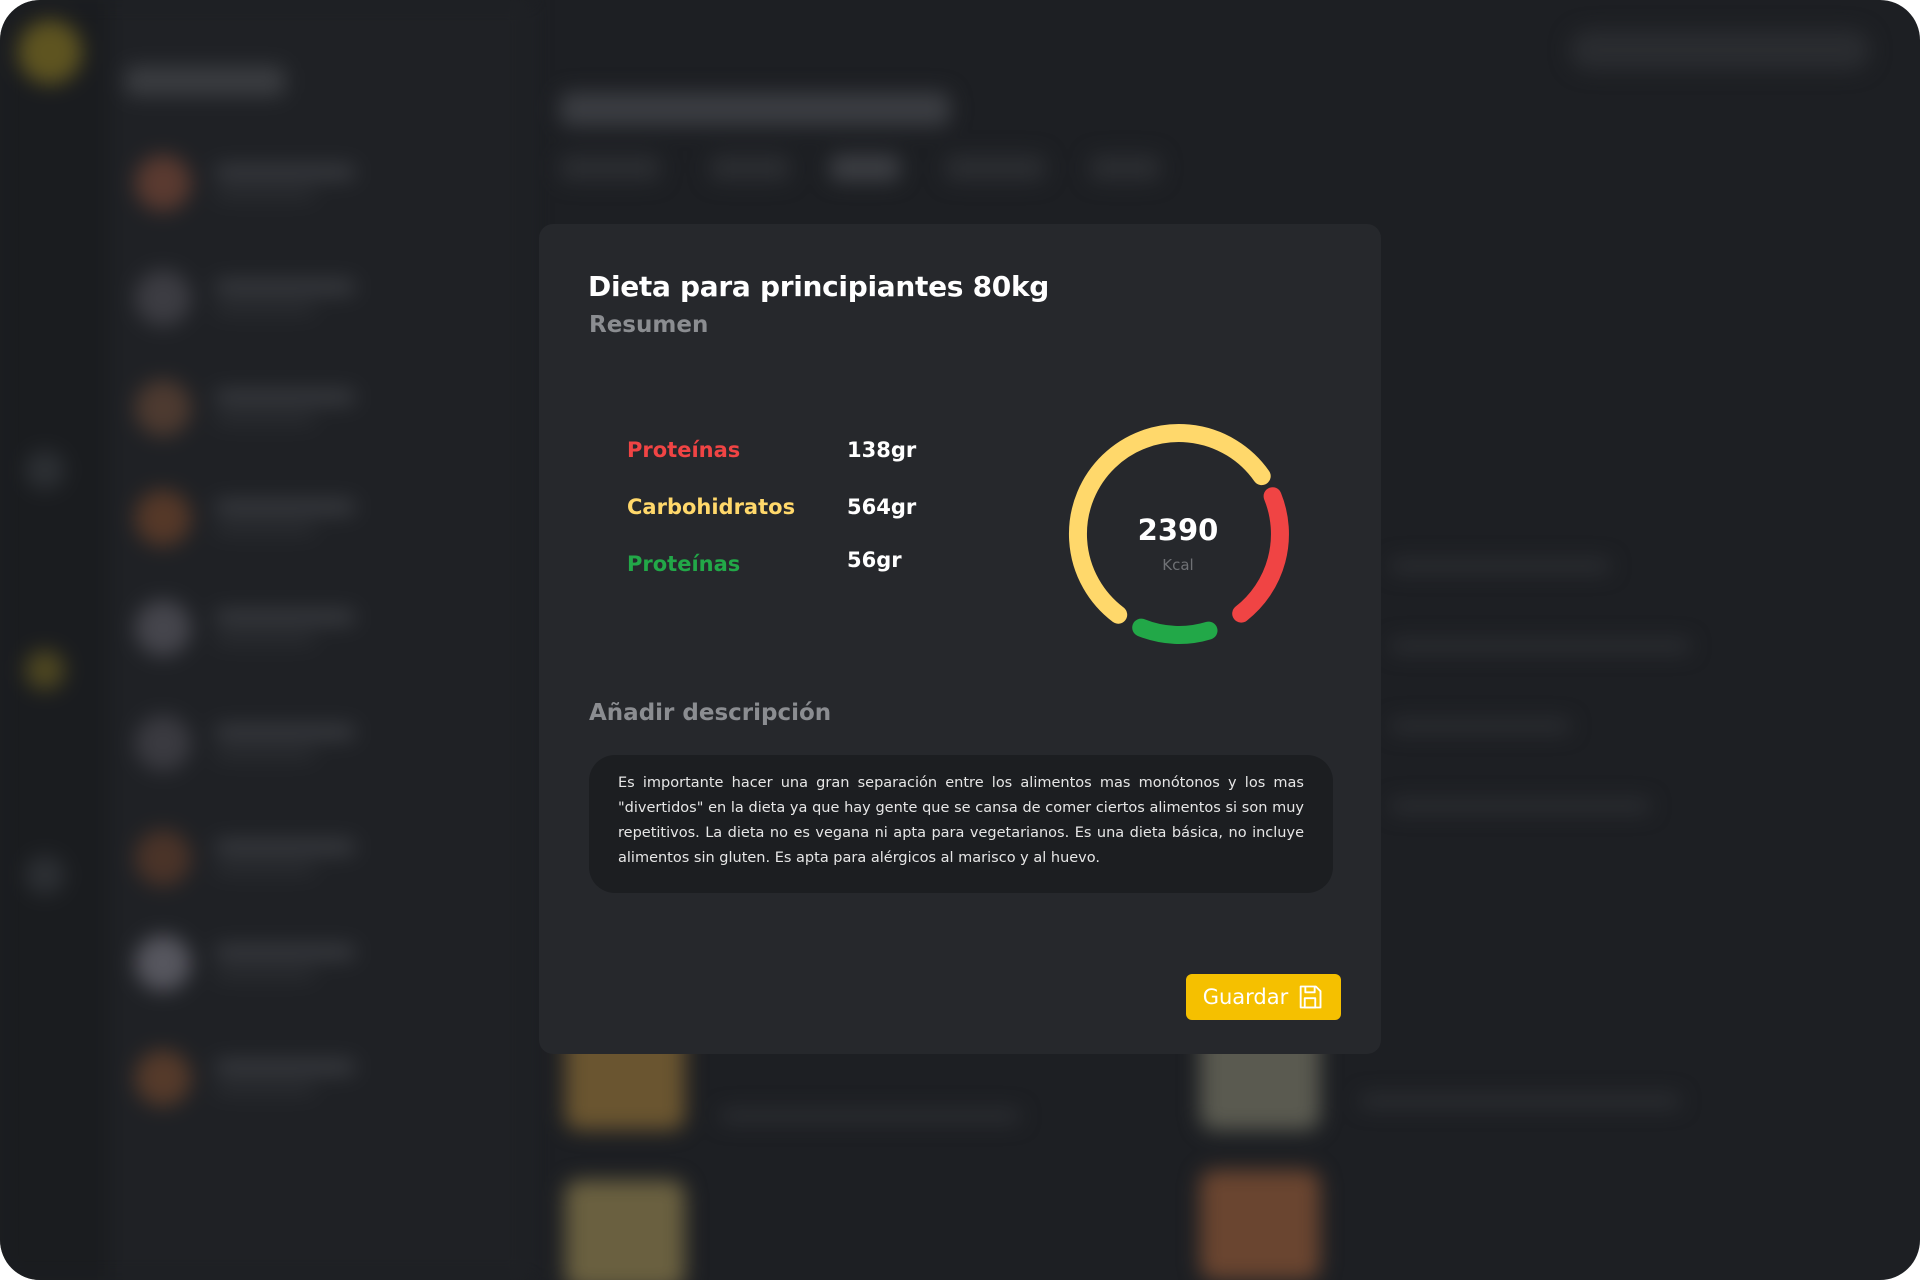 Image resolution: width=1920 pixels, height=1280 pixels. I want to click on main-title, so click(755, 109).